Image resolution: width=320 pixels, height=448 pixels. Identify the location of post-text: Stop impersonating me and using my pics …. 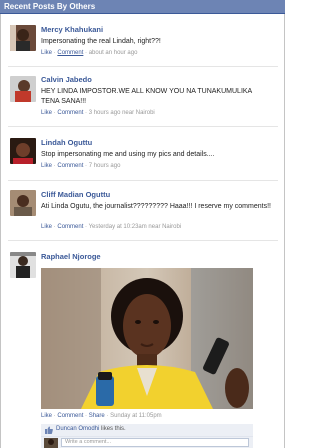
(128, 154).